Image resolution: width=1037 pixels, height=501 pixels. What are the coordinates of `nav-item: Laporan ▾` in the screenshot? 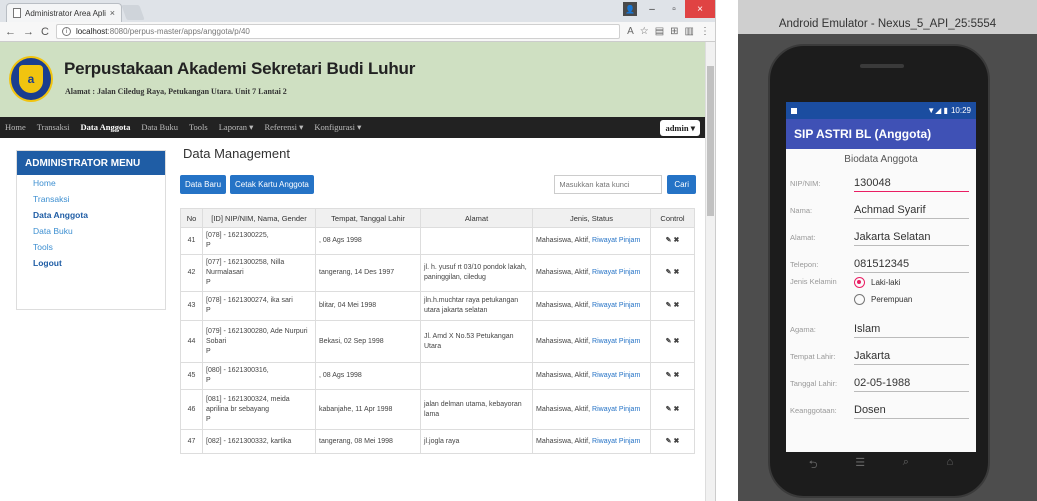 It's located at (236, 127).